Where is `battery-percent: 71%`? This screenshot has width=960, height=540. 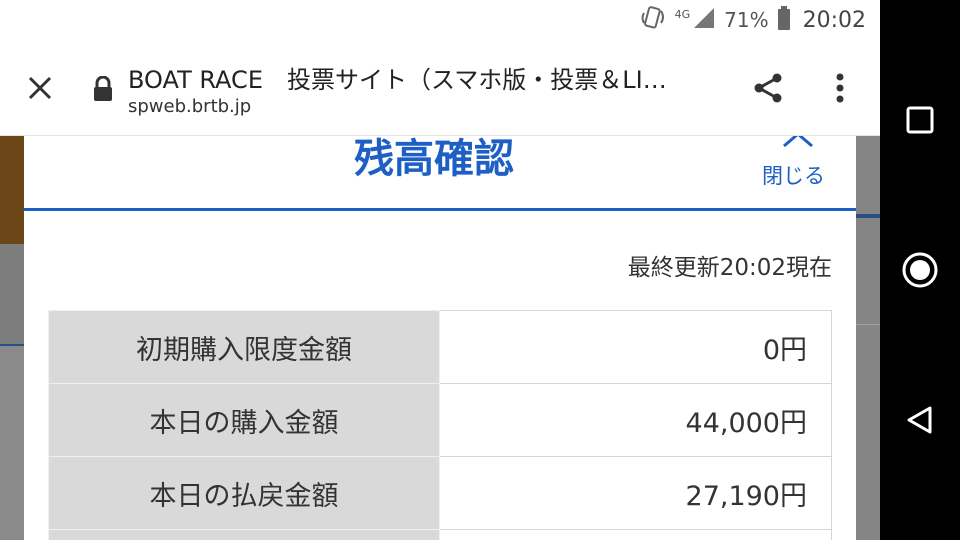 battery-percent: 71% is located at coordinates (746, 20).